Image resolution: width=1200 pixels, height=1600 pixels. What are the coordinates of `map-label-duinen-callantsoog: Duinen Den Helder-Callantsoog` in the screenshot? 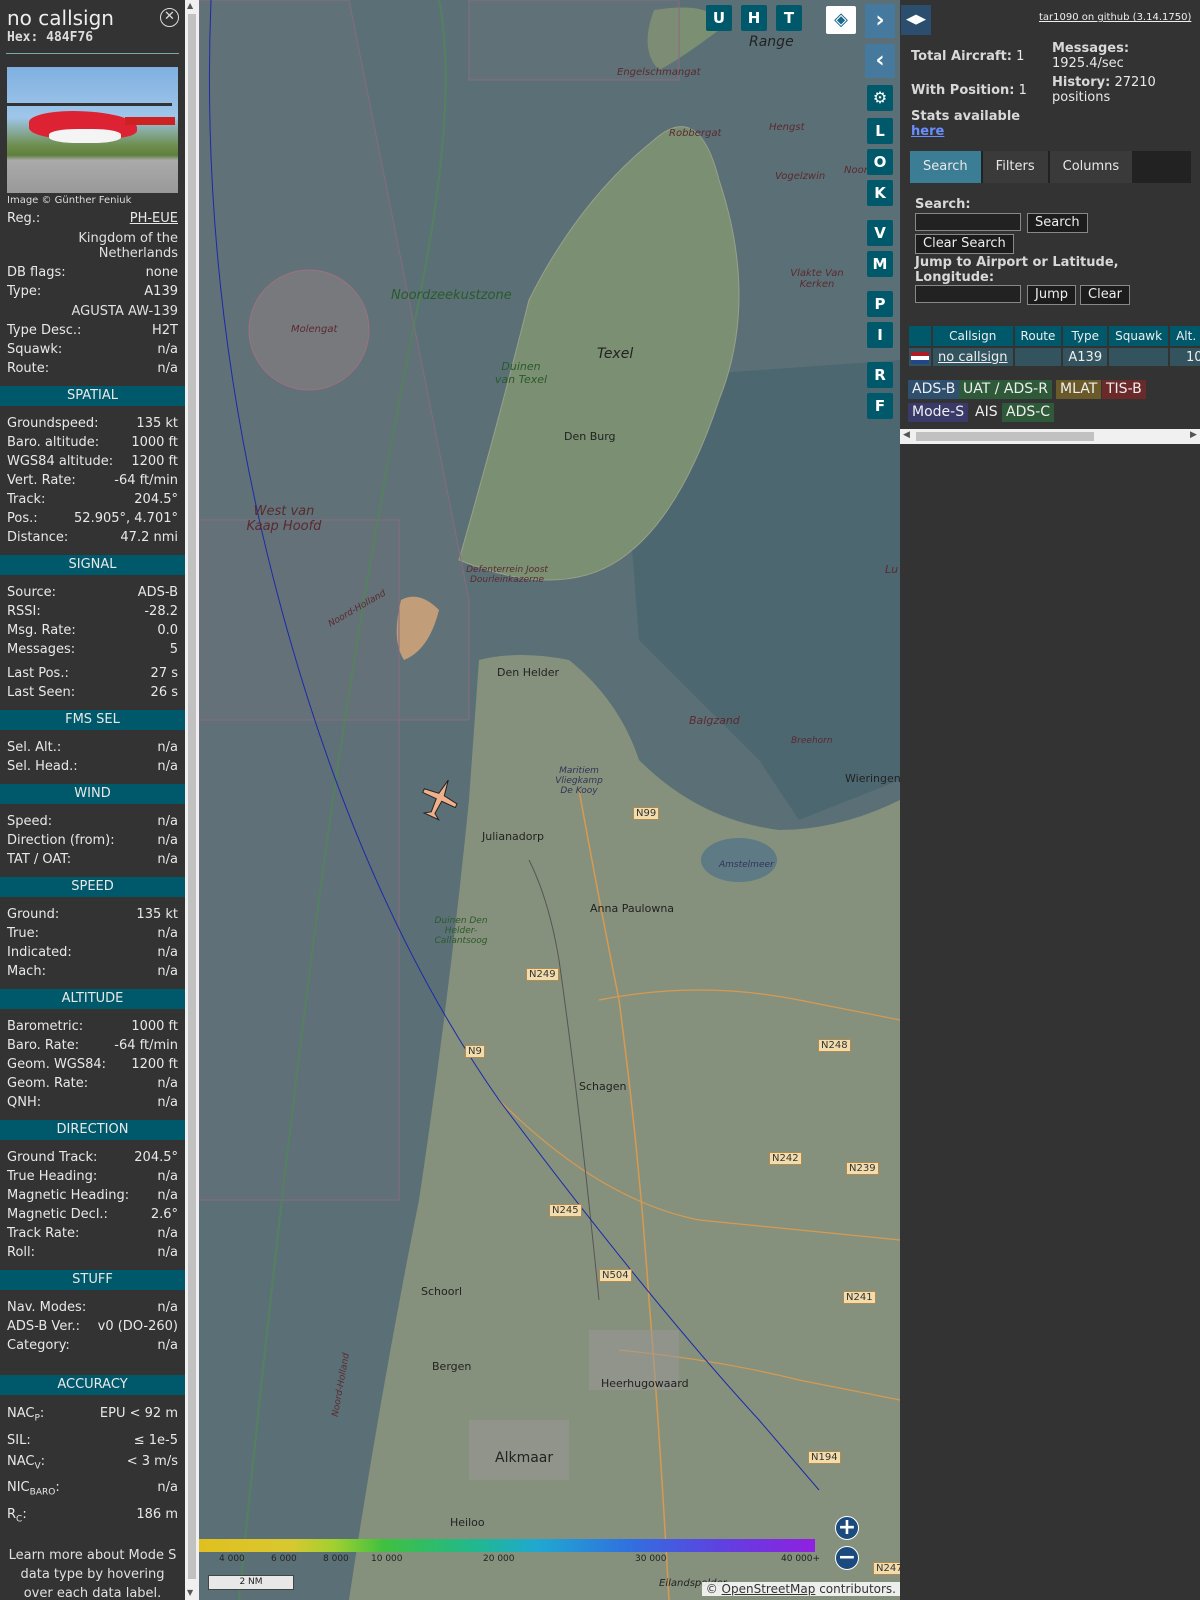 It's located at (461, 931).